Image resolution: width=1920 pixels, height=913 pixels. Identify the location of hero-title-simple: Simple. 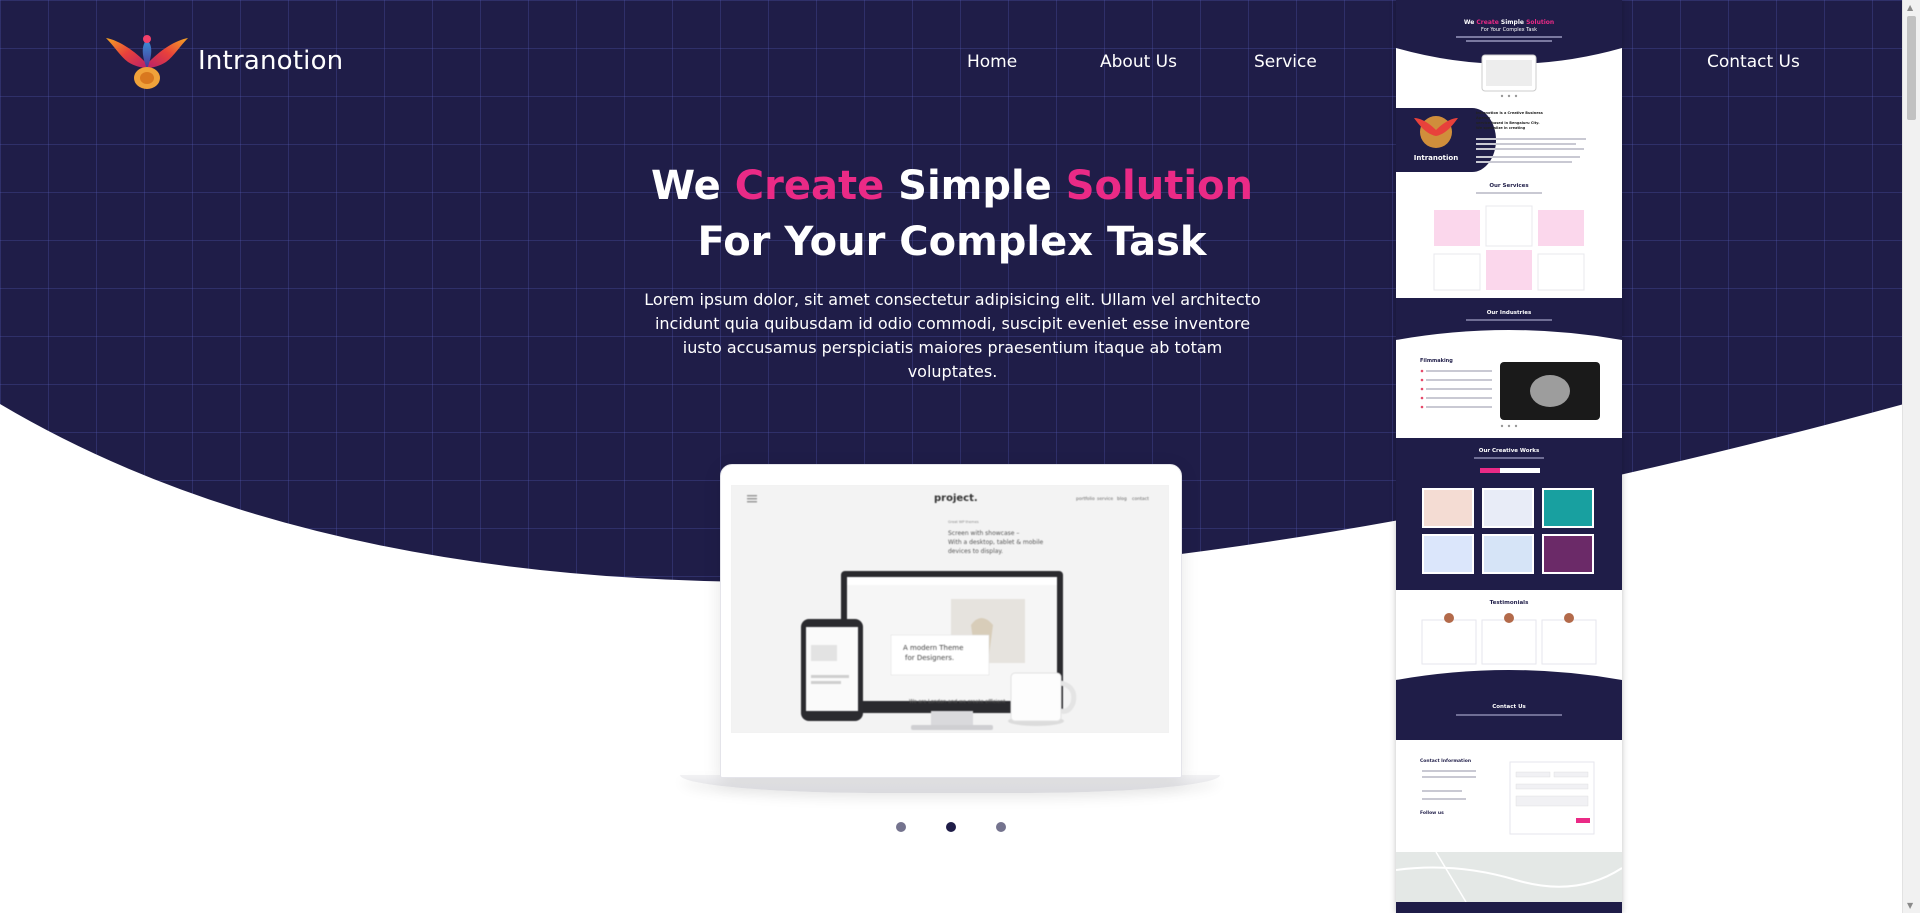
(975, 186).